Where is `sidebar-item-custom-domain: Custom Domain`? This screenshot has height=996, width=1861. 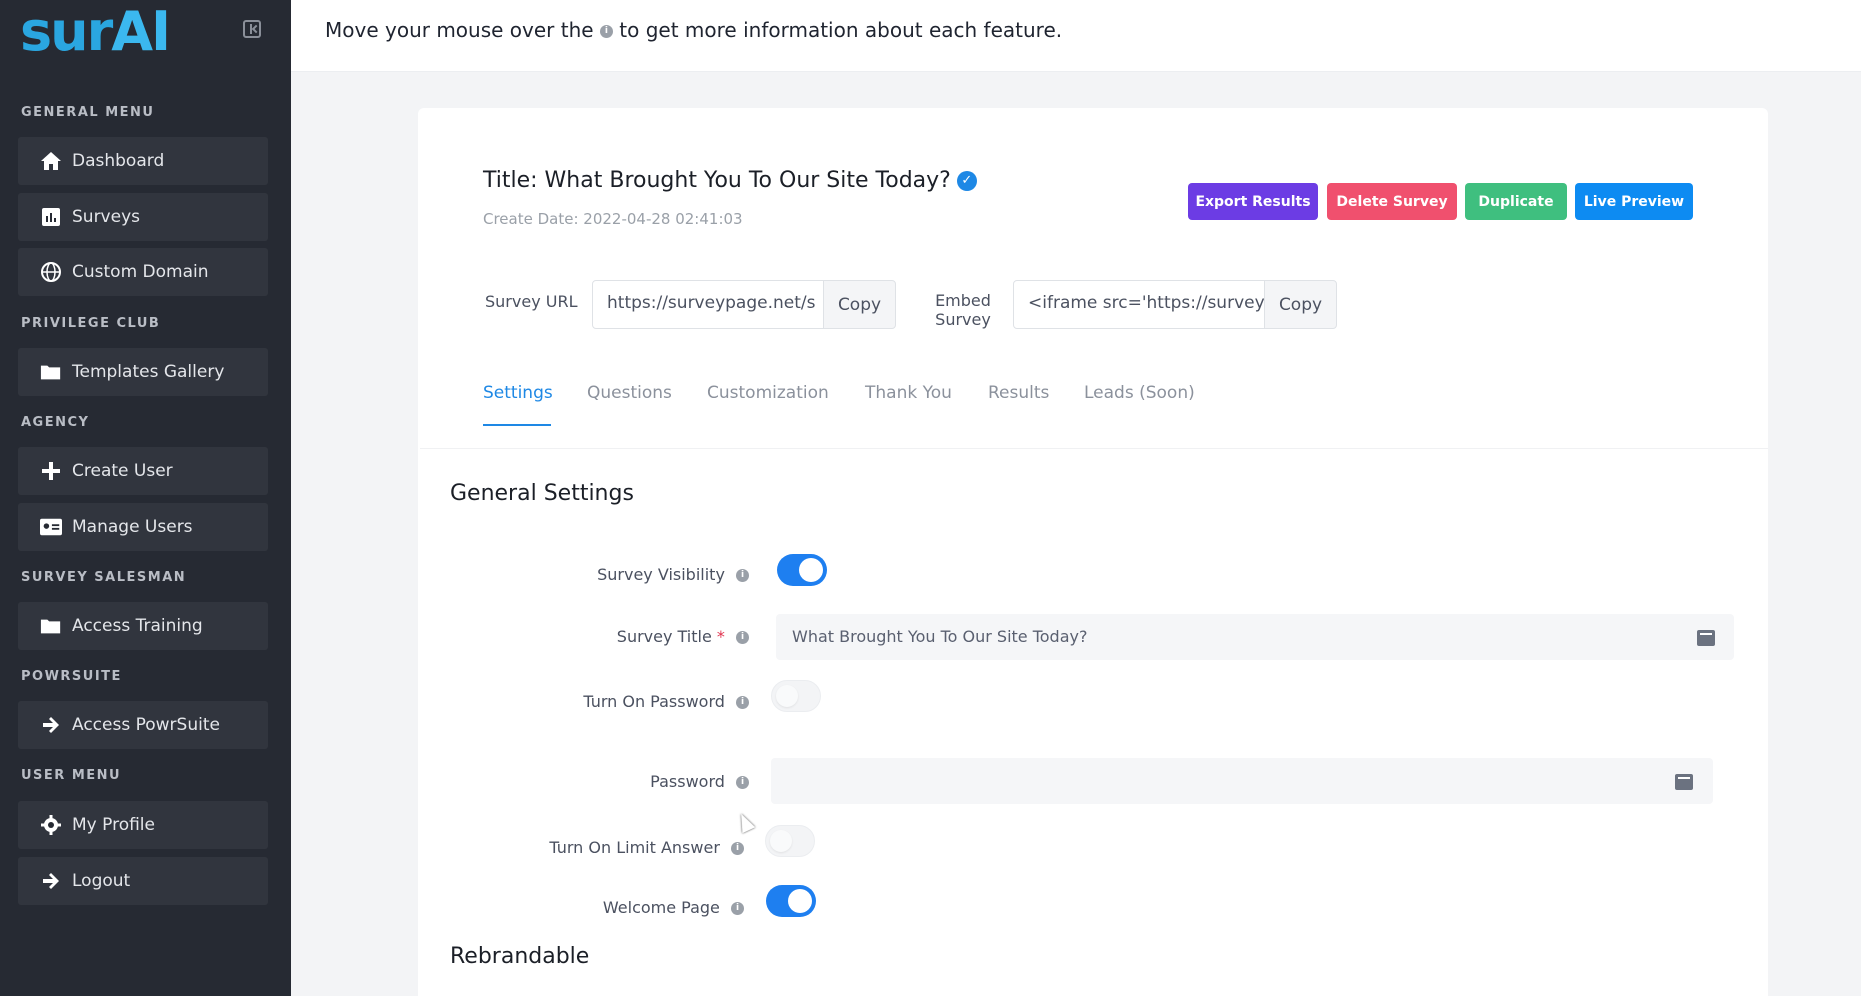
sidebar-item-custom-domain: Custom Domain is located at coordinates (143, 272).